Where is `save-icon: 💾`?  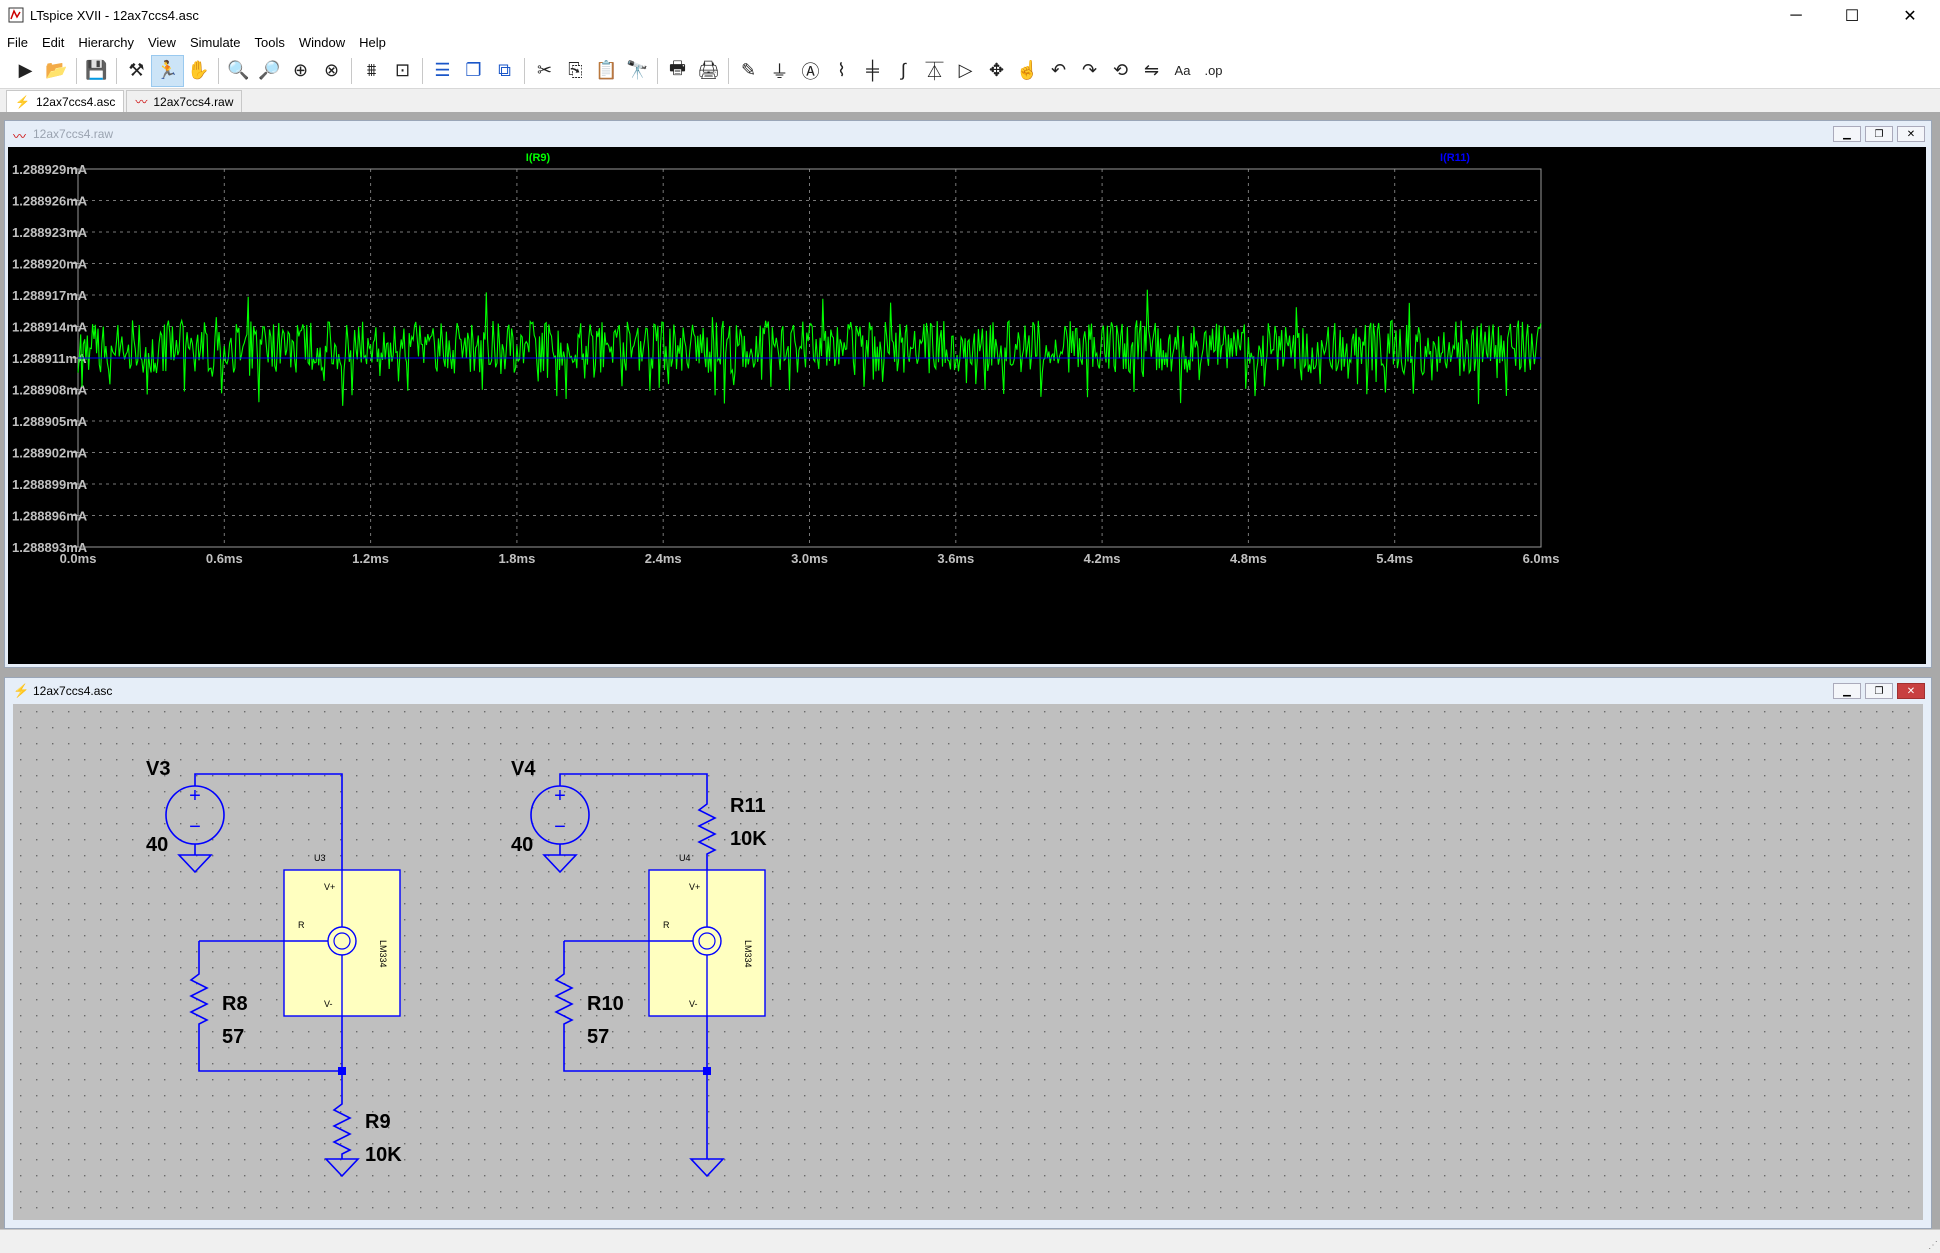 save-icon: 💾 is located at coordinates (96, 70).